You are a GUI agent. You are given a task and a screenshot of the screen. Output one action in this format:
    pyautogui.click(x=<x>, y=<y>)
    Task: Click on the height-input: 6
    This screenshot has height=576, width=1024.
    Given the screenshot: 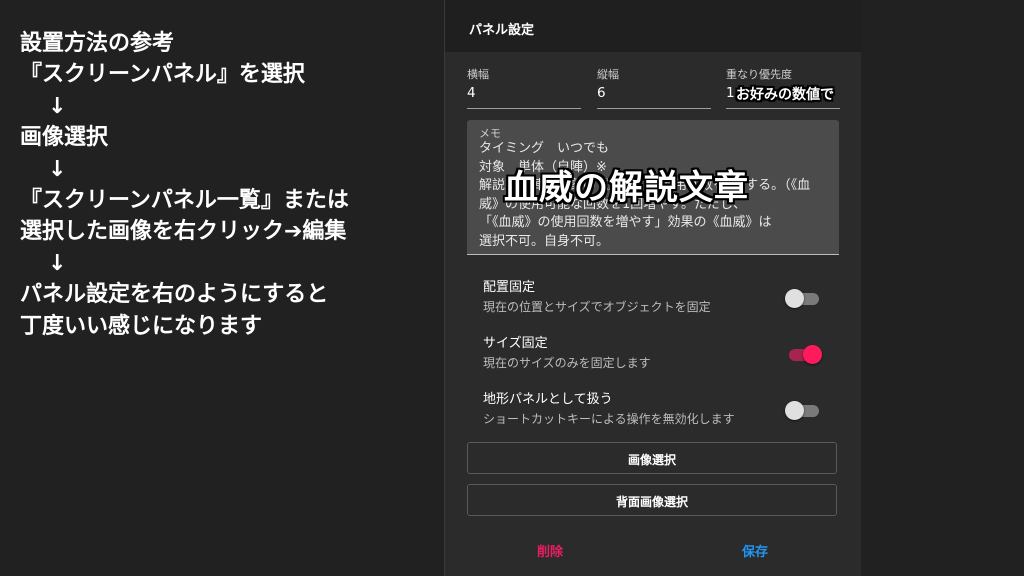 What is the action you would take?
    pyautogui.click(x=601, y=93)
    